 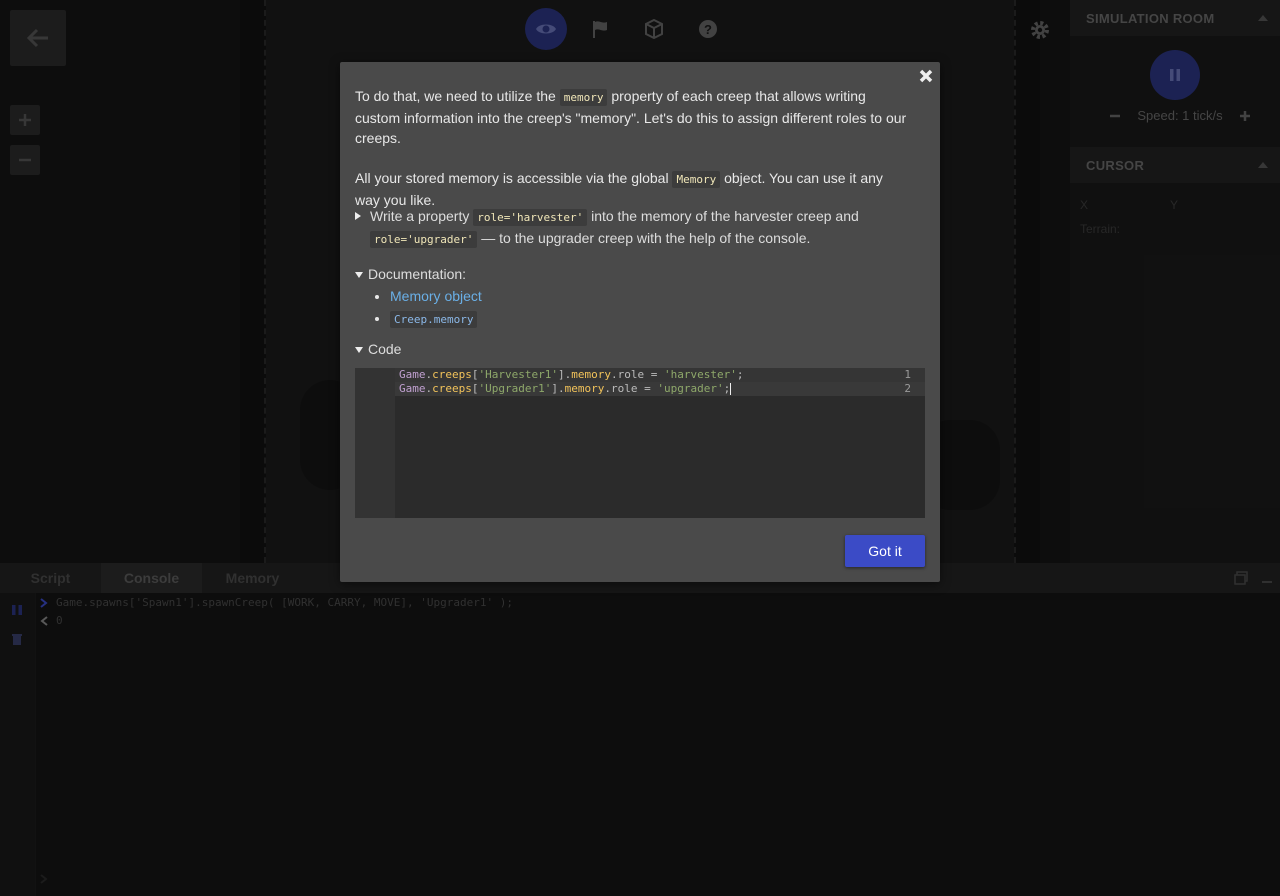 I want to click on settings-button, so click(x=1040, y=30).